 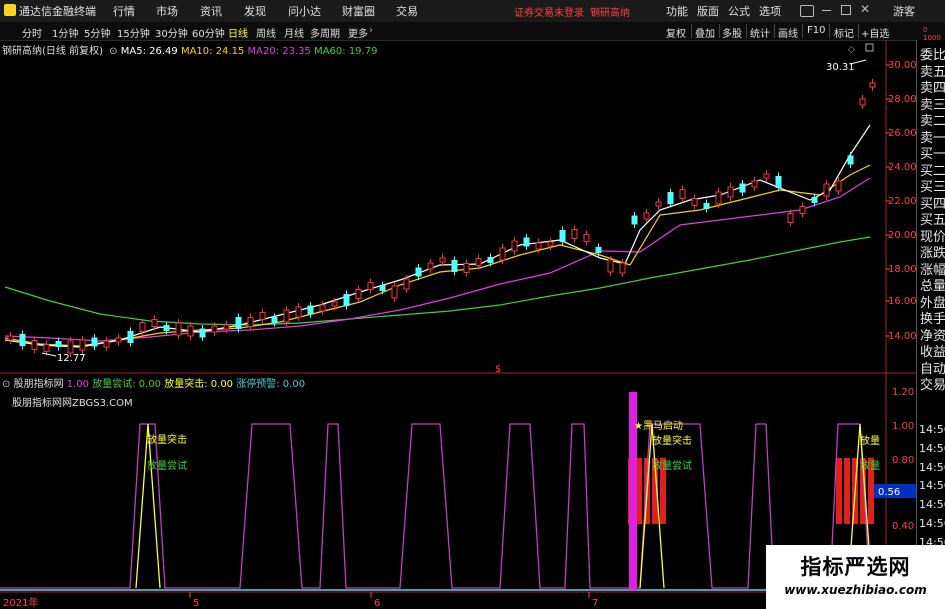 I want to click on minimize-icon, so click(x=826, y=10).